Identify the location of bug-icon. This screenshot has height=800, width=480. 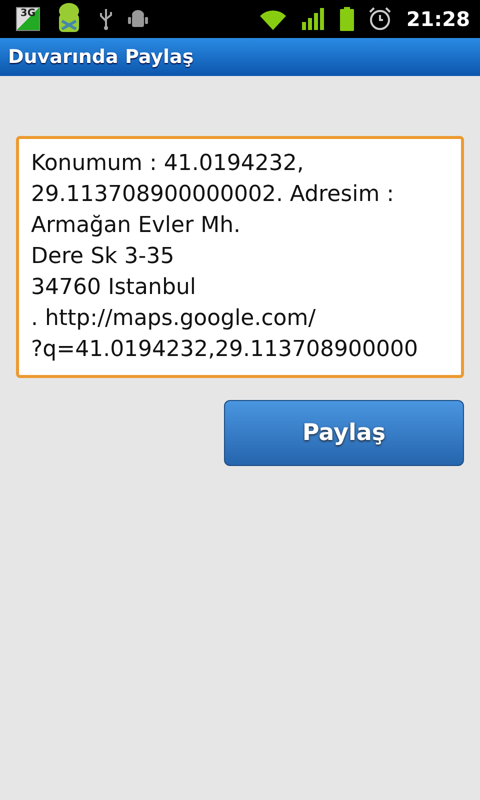
(138, 19).